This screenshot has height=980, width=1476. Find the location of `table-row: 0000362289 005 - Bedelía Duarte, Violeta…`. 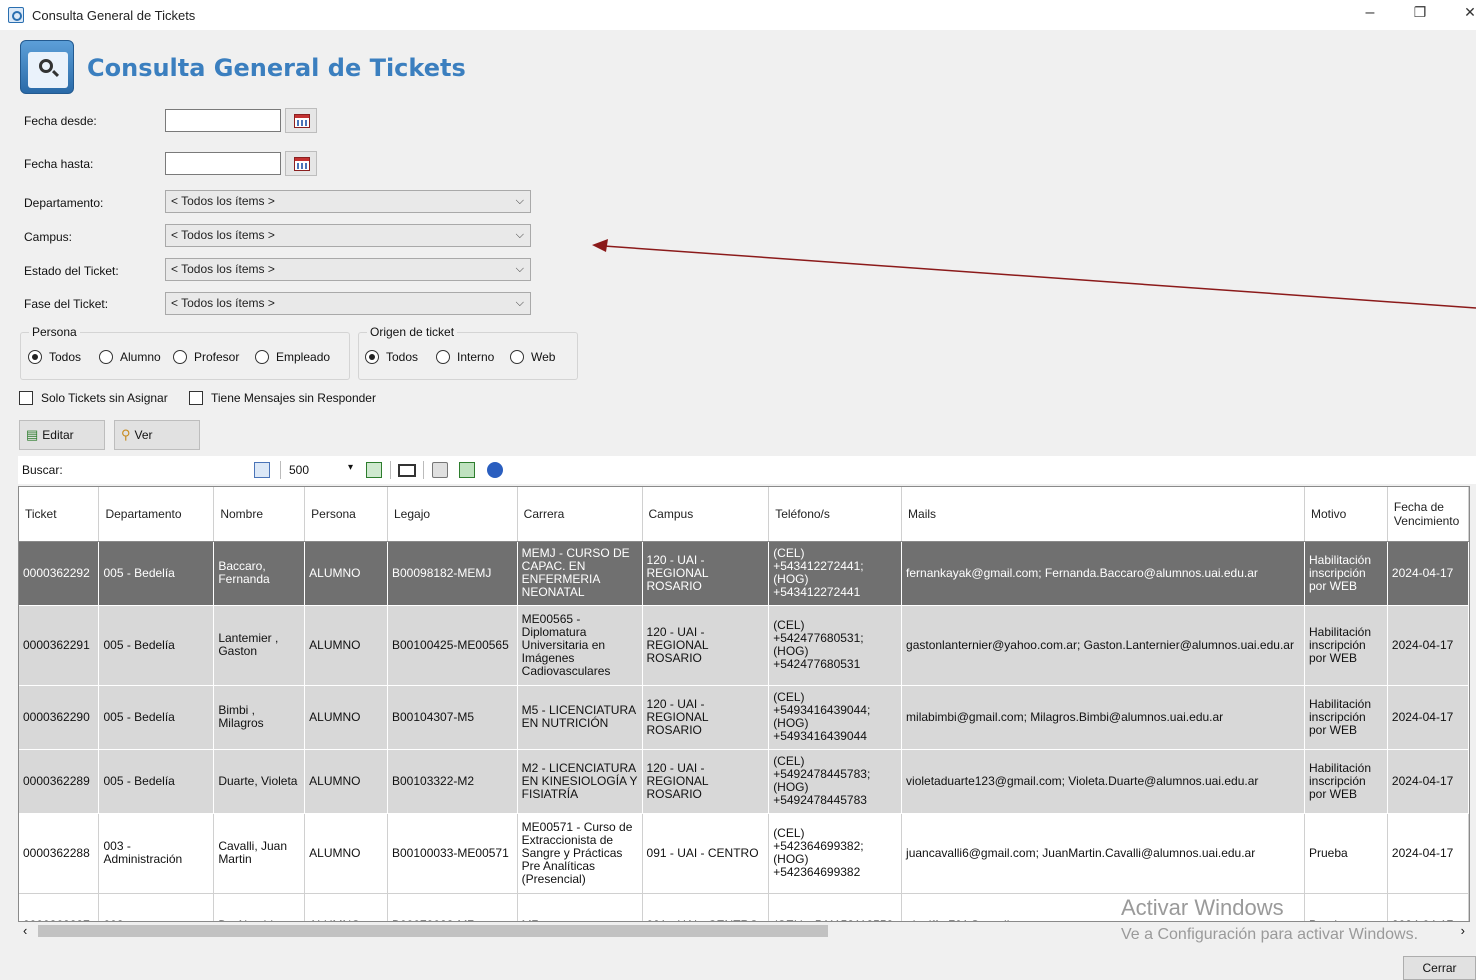

table-row: 0000362289 005 - Bedelía Duarte, Violeta… is located at coordinates (744, 781).